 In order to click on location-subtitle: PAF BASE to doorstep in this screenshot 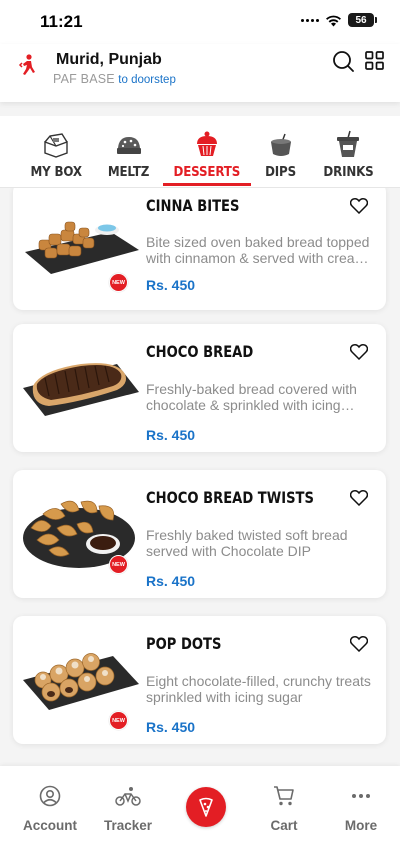, I will do `click(114, 79)`.